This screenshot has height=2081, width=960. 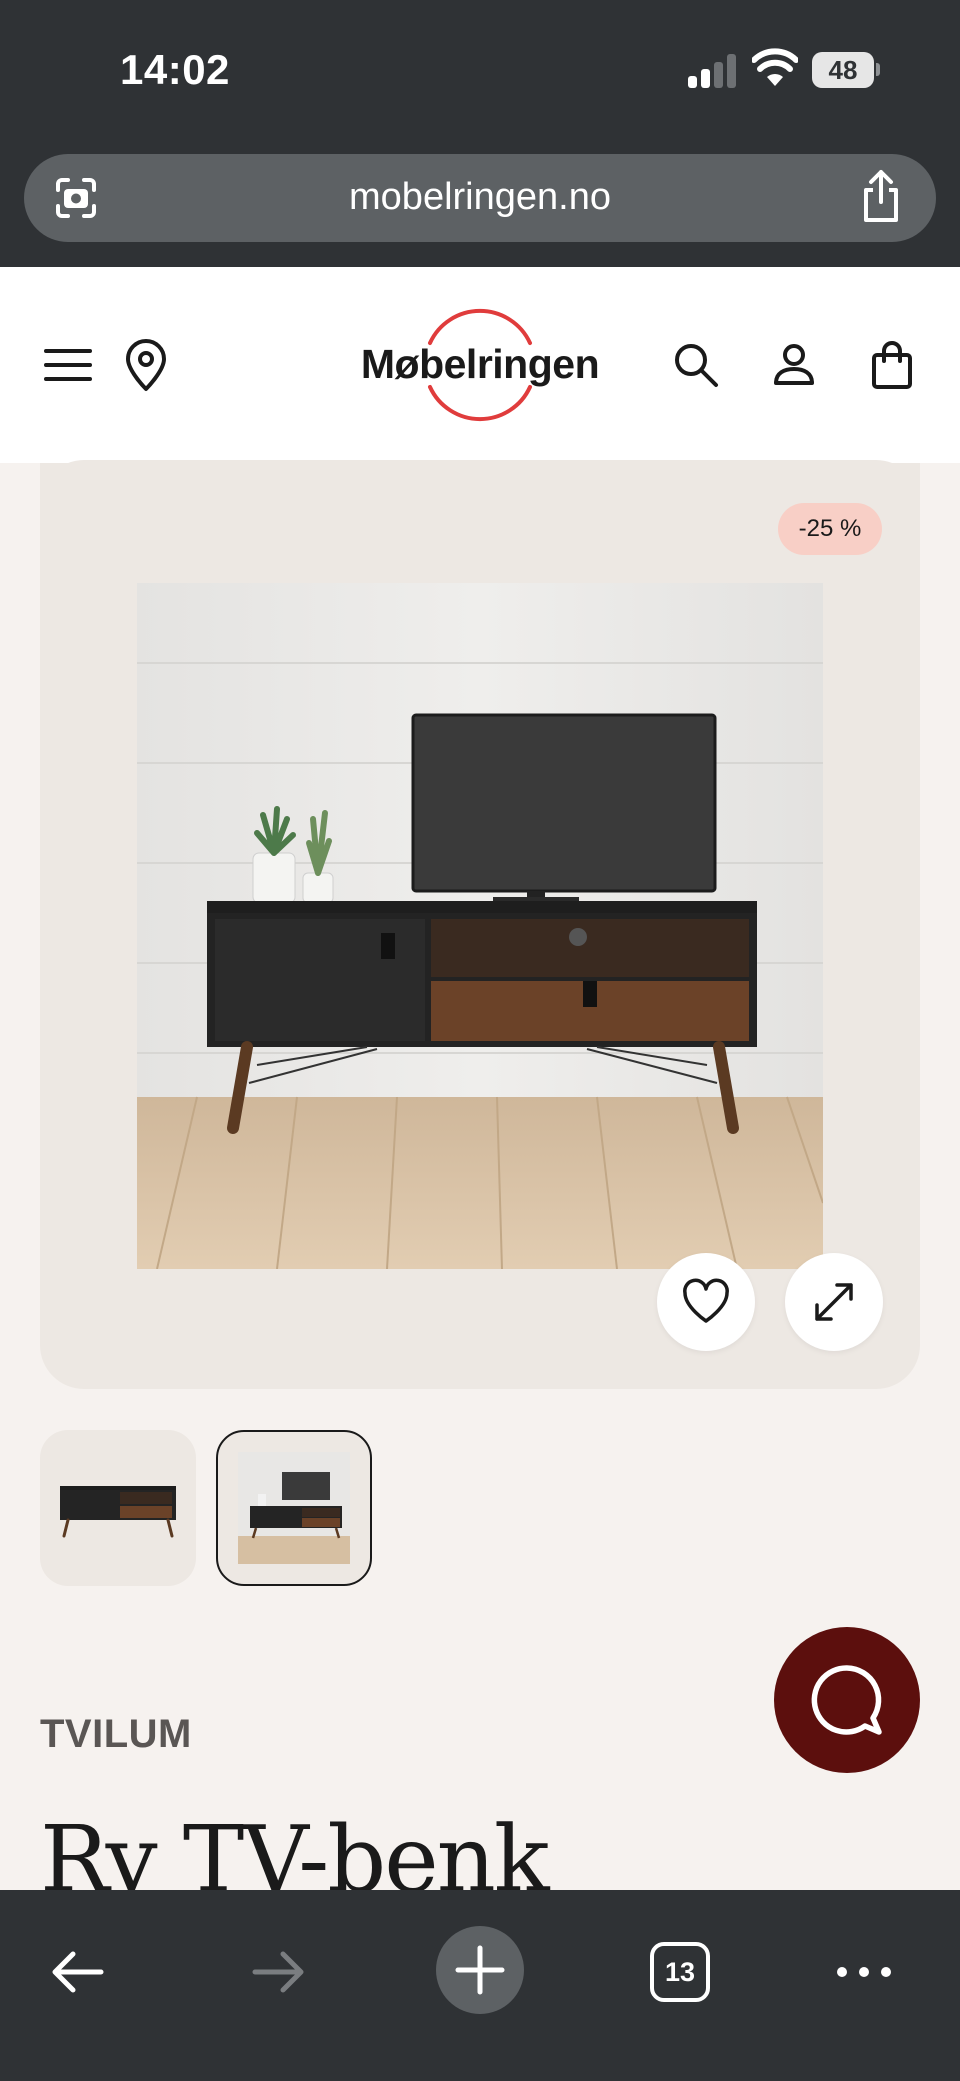 I want to click on logo-text: Møbelringen, so click(x=480, y=364).